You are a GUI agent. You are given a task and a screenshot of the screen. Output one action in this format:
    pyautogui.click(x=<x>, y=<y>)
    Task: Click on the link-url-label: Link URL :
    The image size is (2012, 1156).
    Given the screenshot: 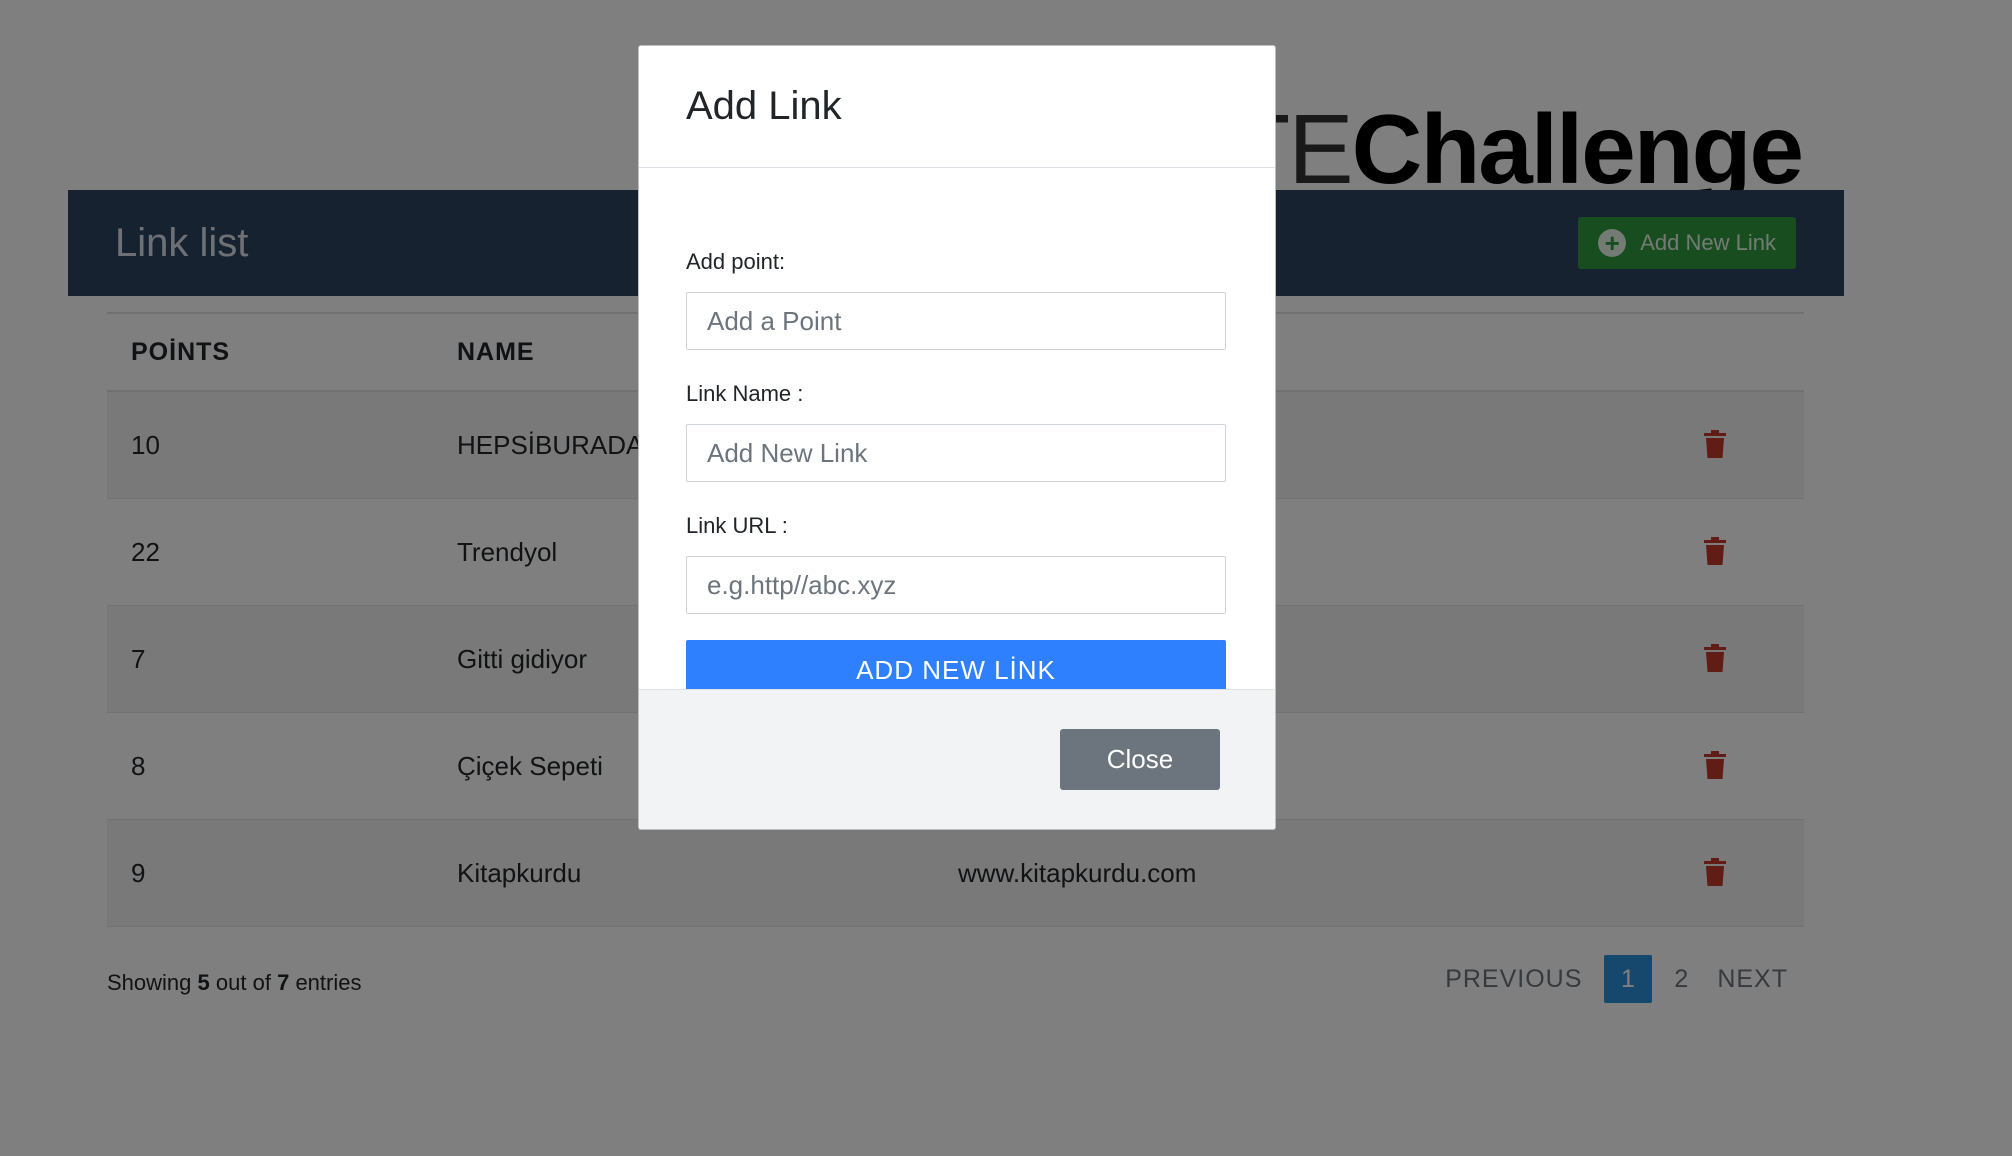 What is the action you would take?
    pyautogui.click(x=737, y=525)
    